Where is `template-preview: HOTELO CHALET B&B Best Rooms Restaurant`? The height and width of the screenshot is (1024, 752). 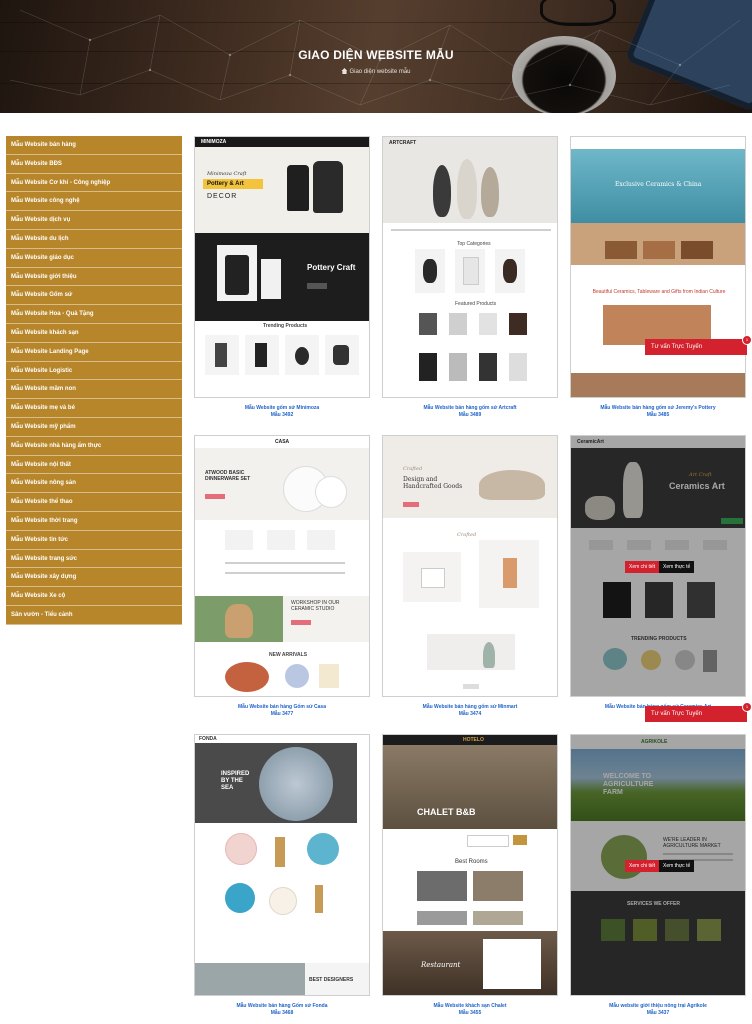
template-preview: HOTELO CHALET B&B Best Rooms Restaurant is located at coordinates (470, 865).